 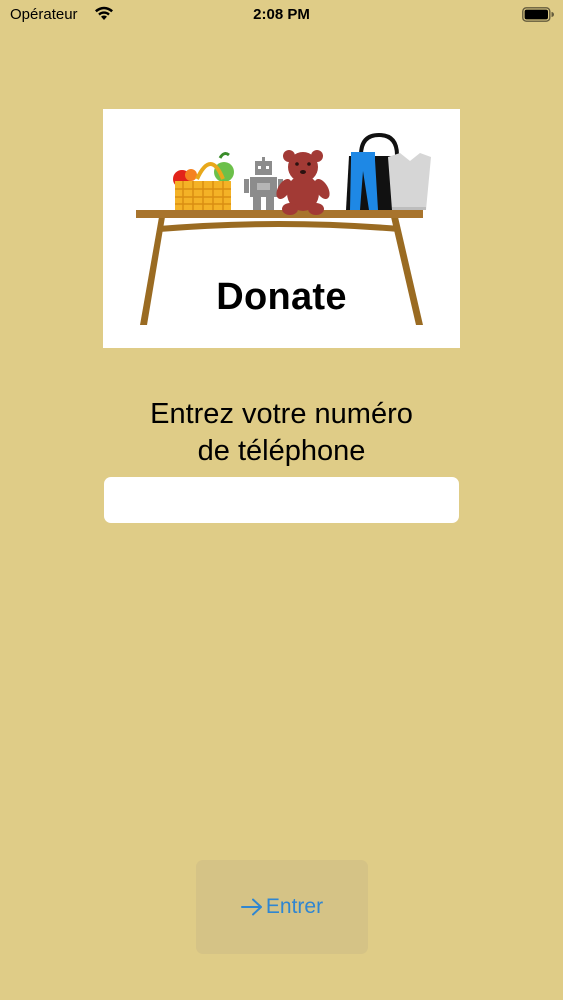 What do you see at coordinates (203, 181) in the screenshot?
I see `fruit-basket-icon` at bounding box center [203, 181].